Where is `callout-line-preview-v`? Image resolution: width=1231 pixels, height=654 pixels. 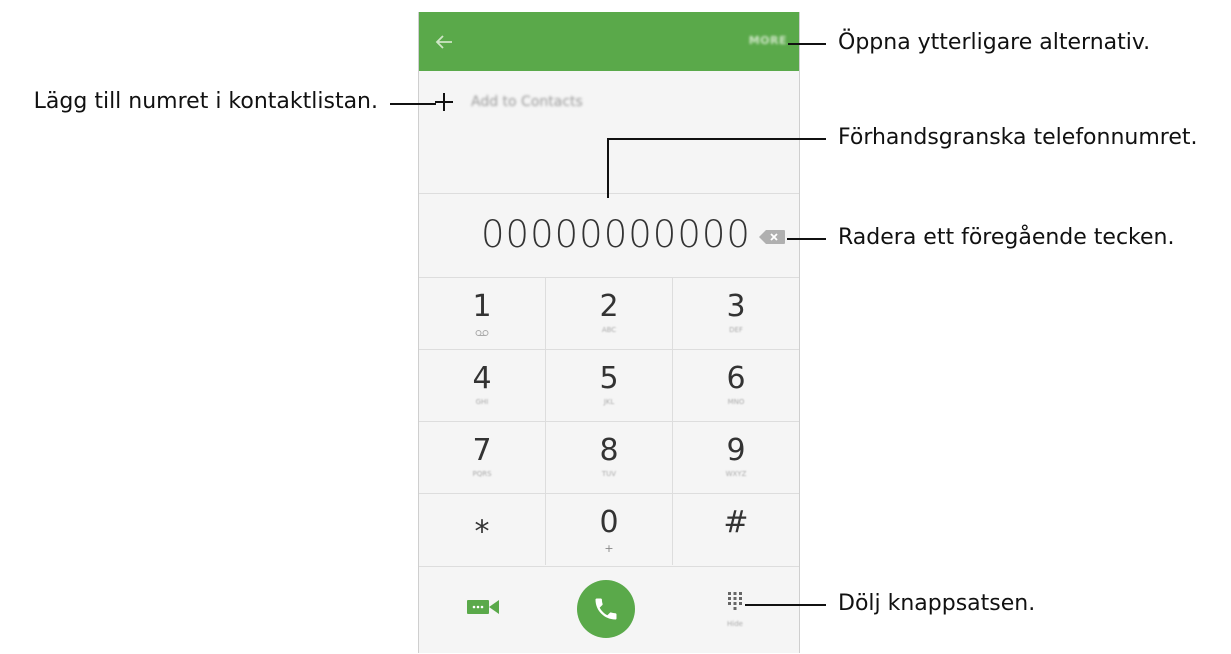 callout-line-preview-v is located at coordinates (608, 168).